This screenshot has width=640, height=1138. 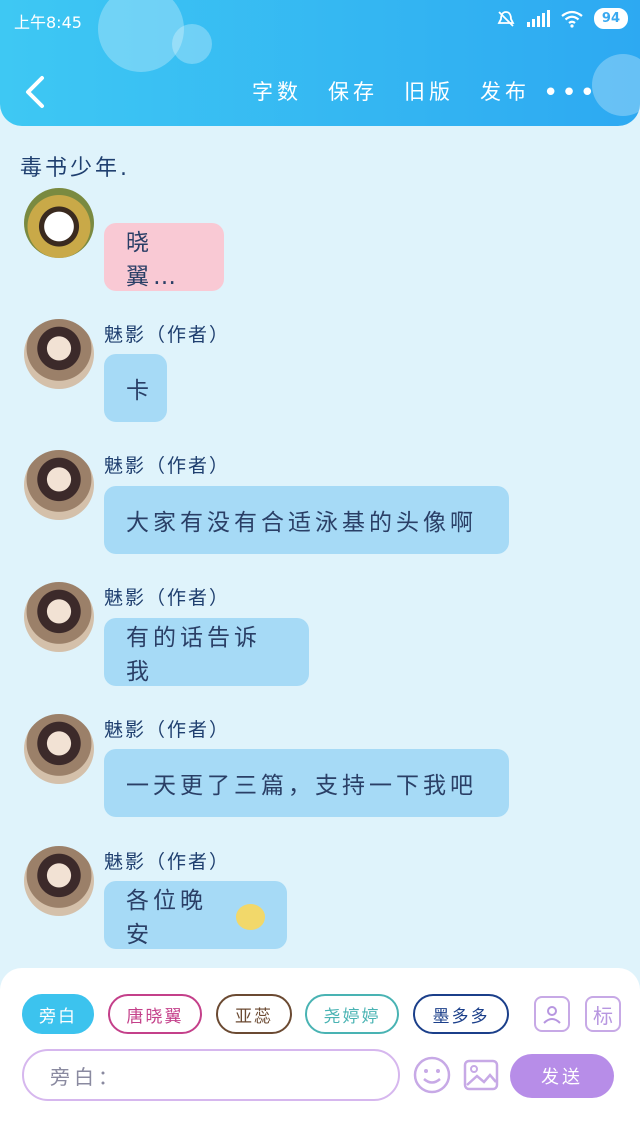 I want to click on message-bubble: 一天更了三篇，支持一下我吧, so click(x=306, y=783).